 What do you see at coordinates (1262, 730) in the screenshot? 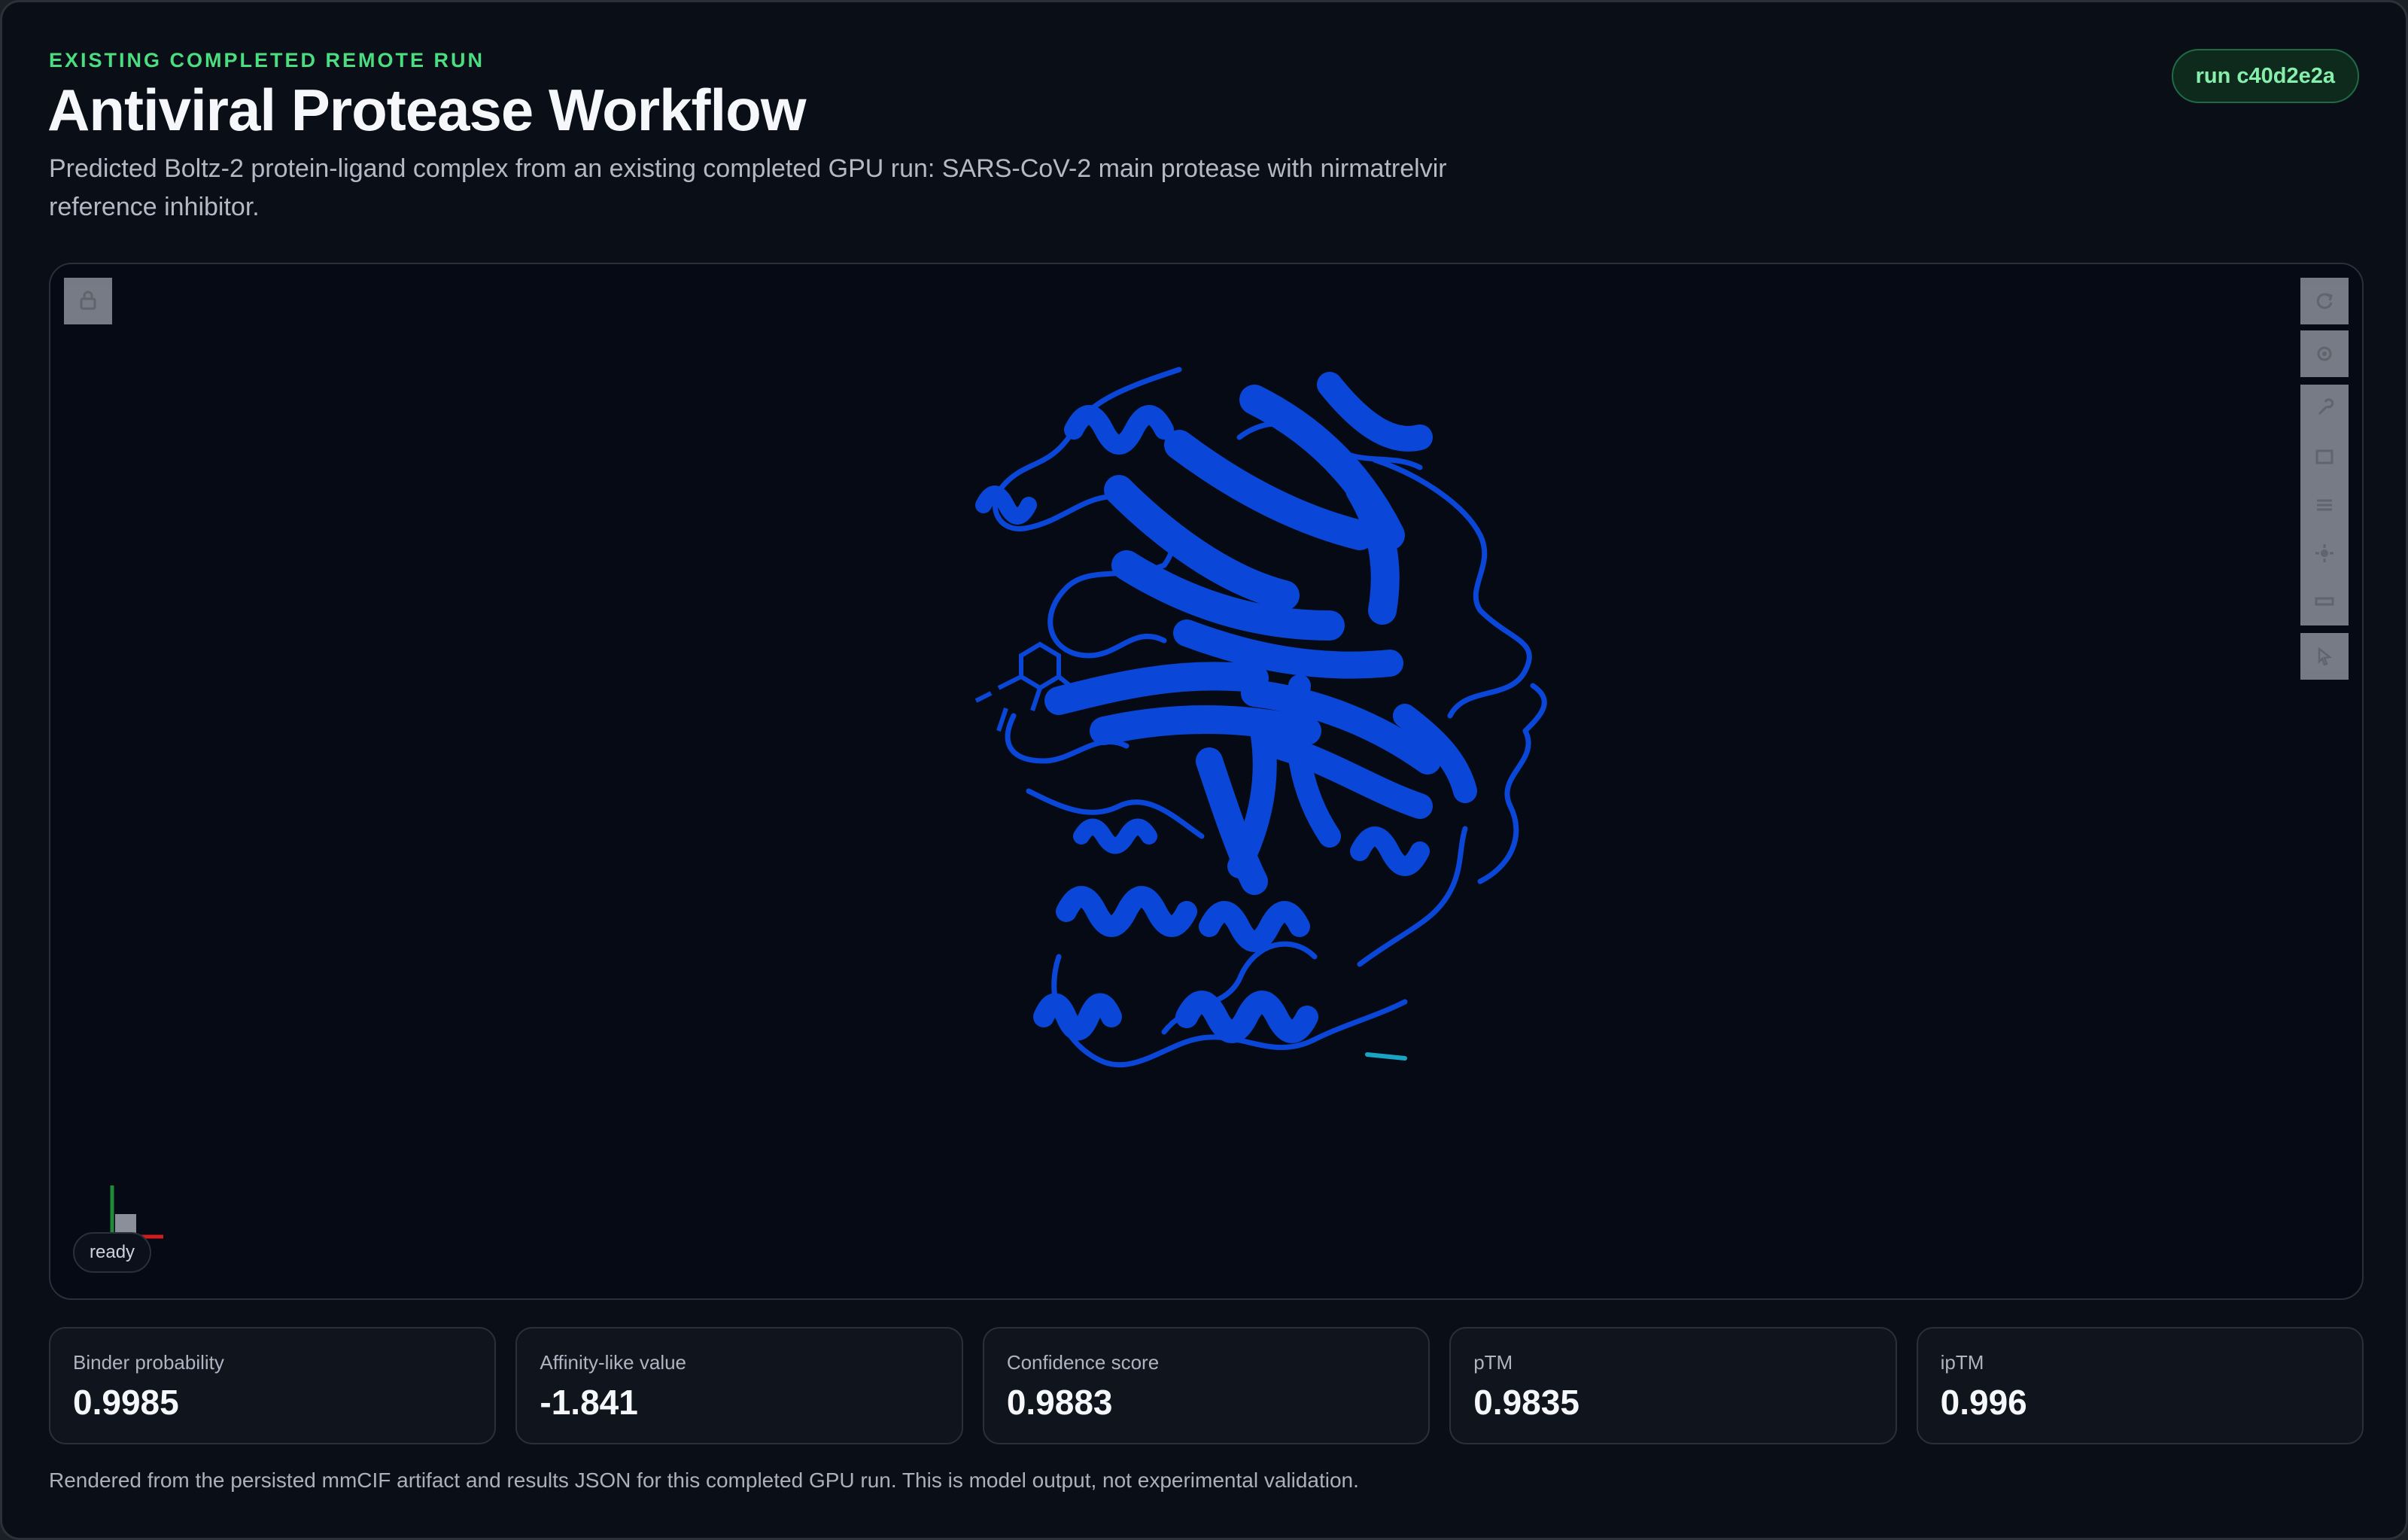
I see `protein-structure-render` at bounding box center [1262, 730].